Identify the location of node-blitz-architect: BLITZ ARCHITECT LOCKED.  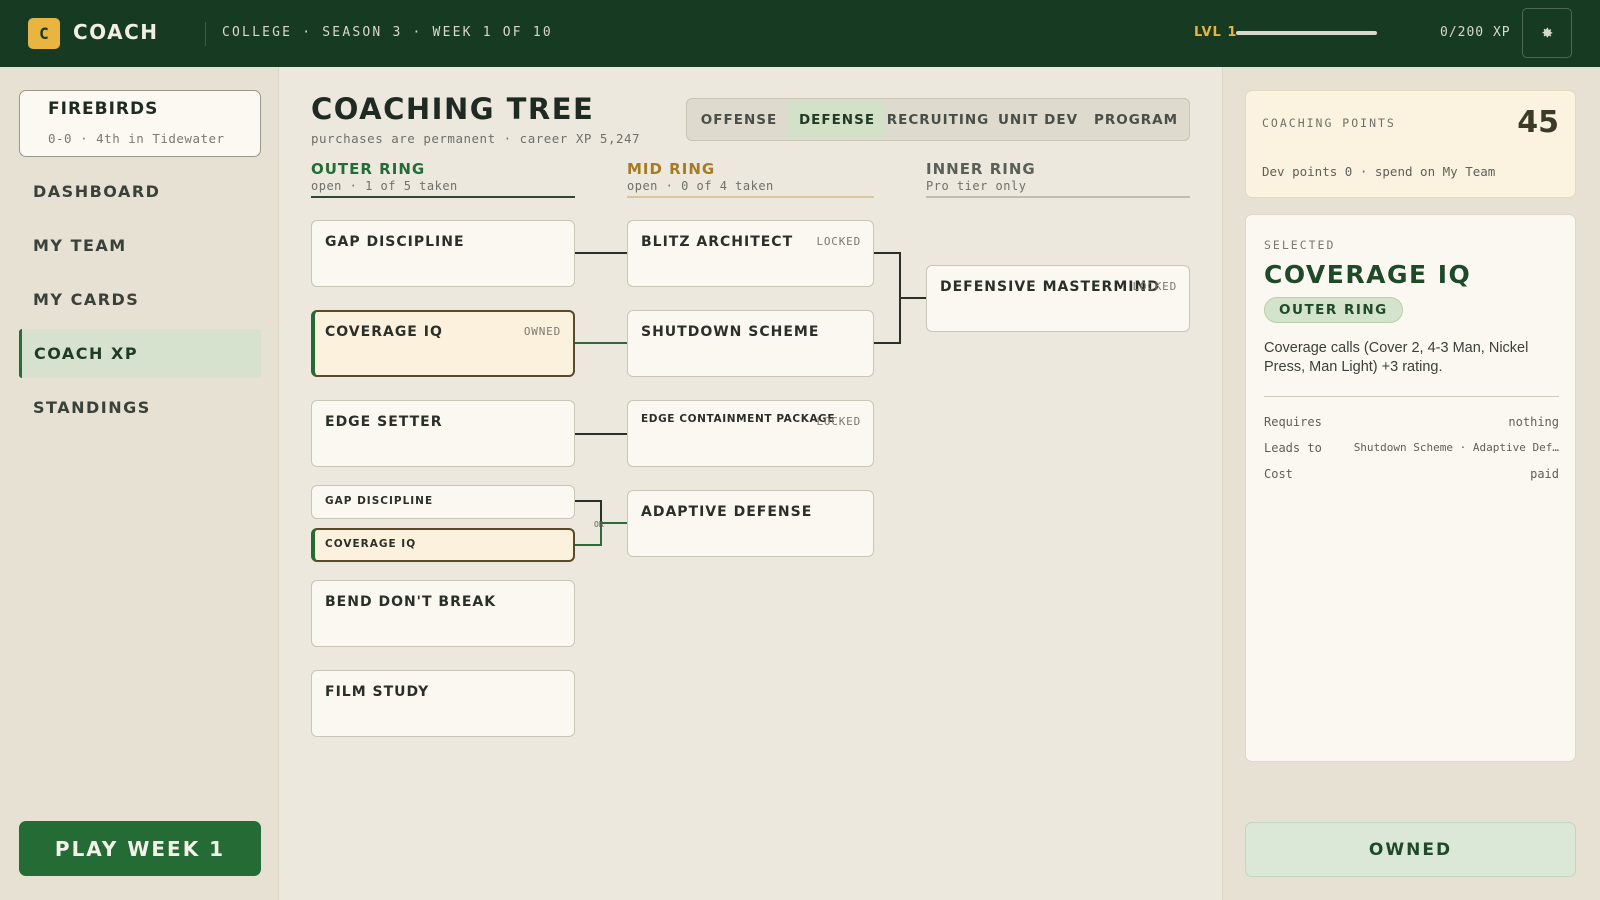
(750, 253).